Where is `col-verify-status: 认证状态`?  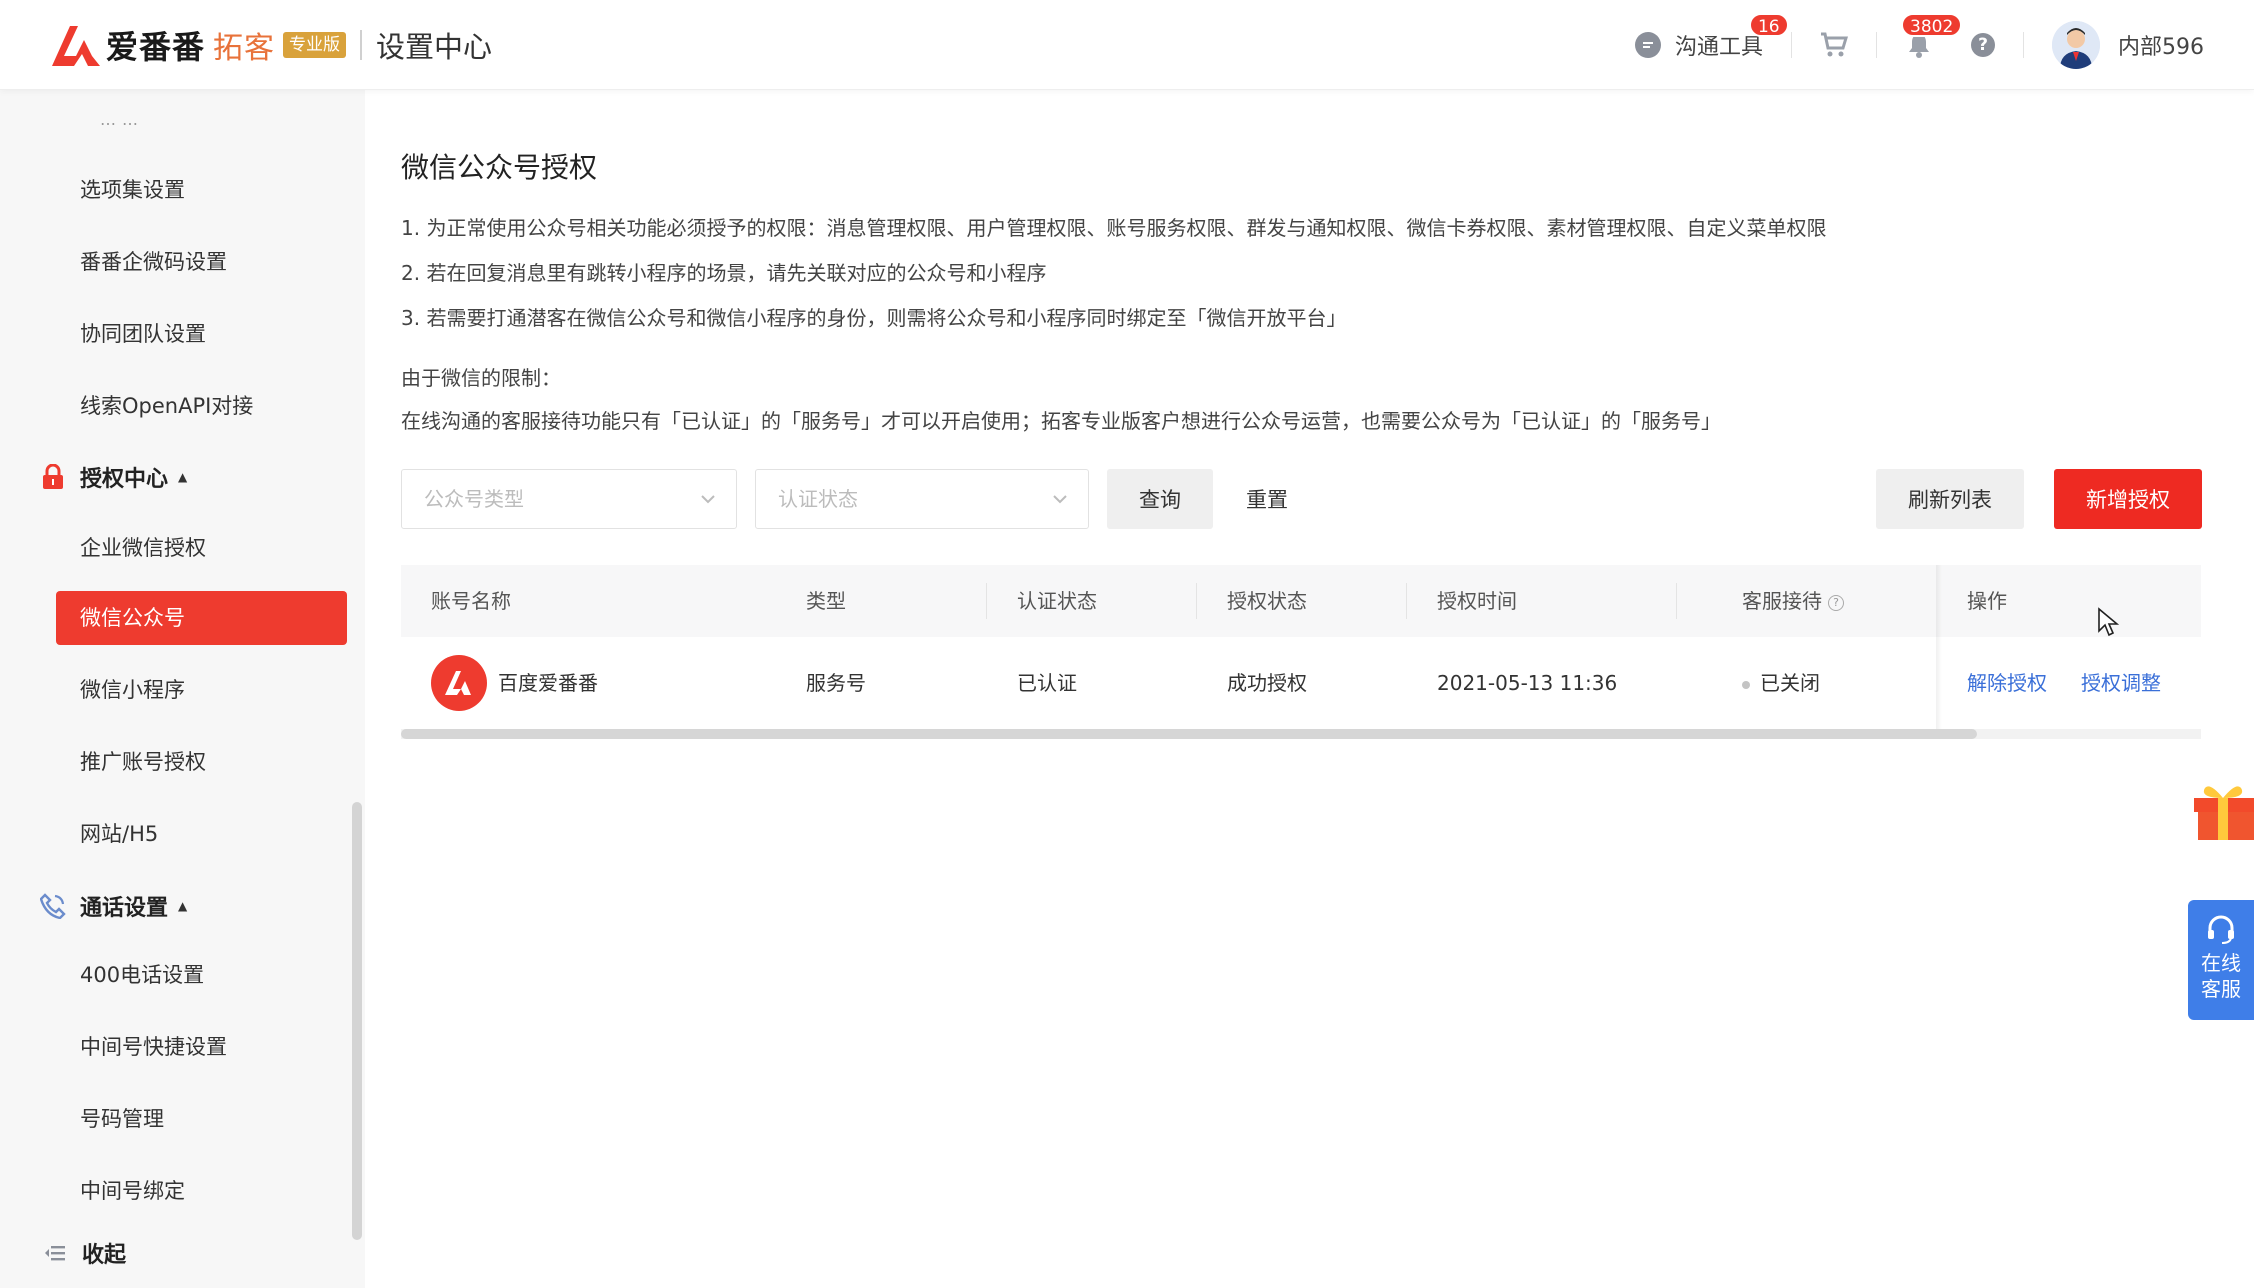 col-verify-status: 认证状态 is located at coordinates (1057, 601).